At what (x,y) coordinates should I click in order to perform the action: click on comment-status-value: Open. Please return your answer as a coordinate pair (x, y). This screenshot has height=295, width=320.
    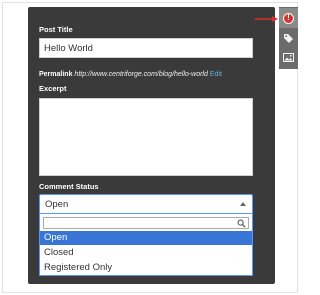
    Looking at the image, I should click on (57, 204).